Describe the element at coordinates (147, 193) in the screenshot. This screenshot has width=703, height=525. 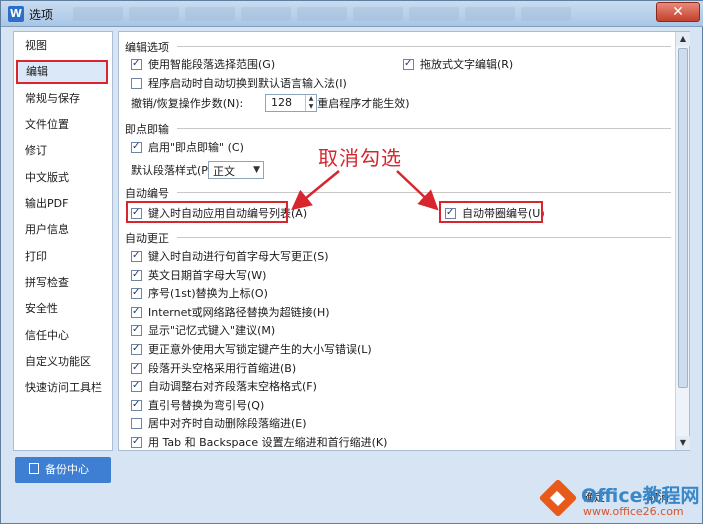
I see `section-heading-auto-number: 自动编号` at that location.